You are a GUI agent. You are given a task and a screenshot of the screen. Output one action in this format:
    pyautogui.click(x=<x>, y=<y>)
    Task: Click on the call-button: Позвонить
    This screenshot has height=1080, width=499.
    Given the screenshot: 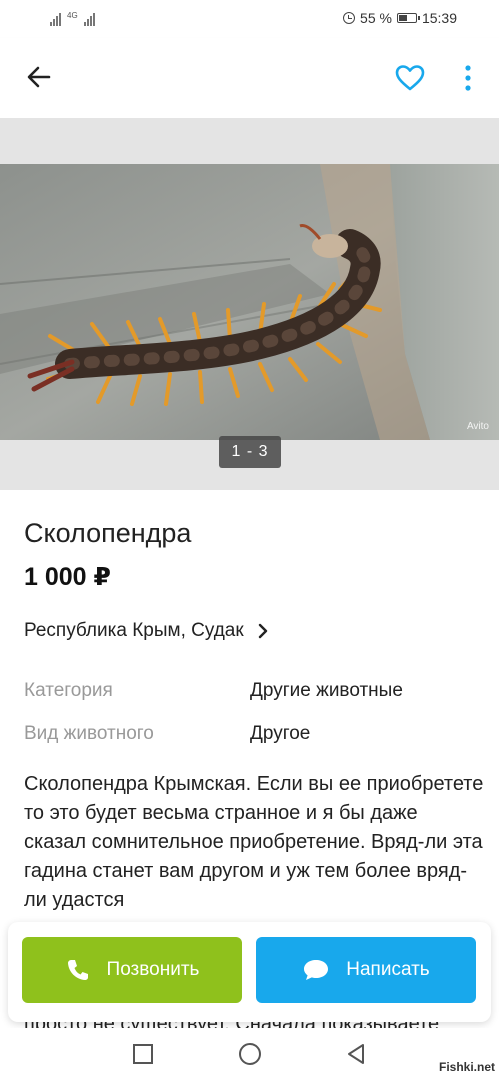 What is the action you would take?
    pyautogui.click(x=132, y=970)
    